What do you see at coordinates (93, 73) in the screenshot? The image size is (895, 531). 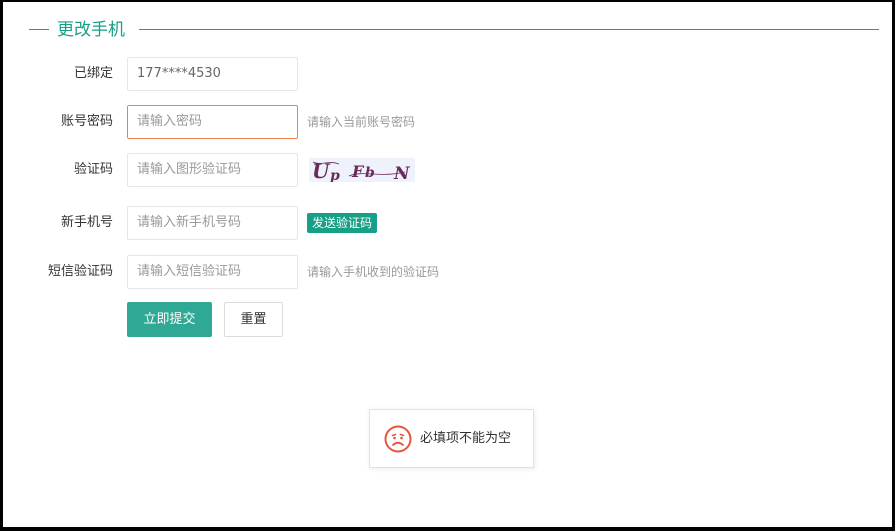 I see `bound-label: 已绑定` at bounding box center [93, 73].